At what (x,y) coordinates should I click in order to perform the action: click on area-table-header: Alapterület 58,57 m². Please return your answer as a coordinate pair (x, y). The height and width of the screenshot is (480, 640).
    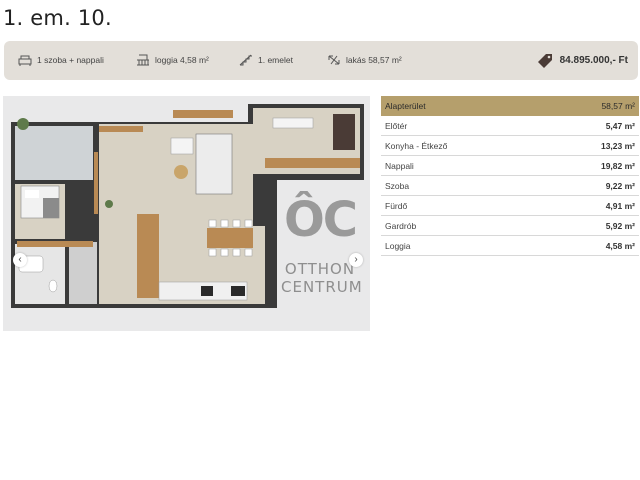
    Looking at the image, I should click on (510, 106).